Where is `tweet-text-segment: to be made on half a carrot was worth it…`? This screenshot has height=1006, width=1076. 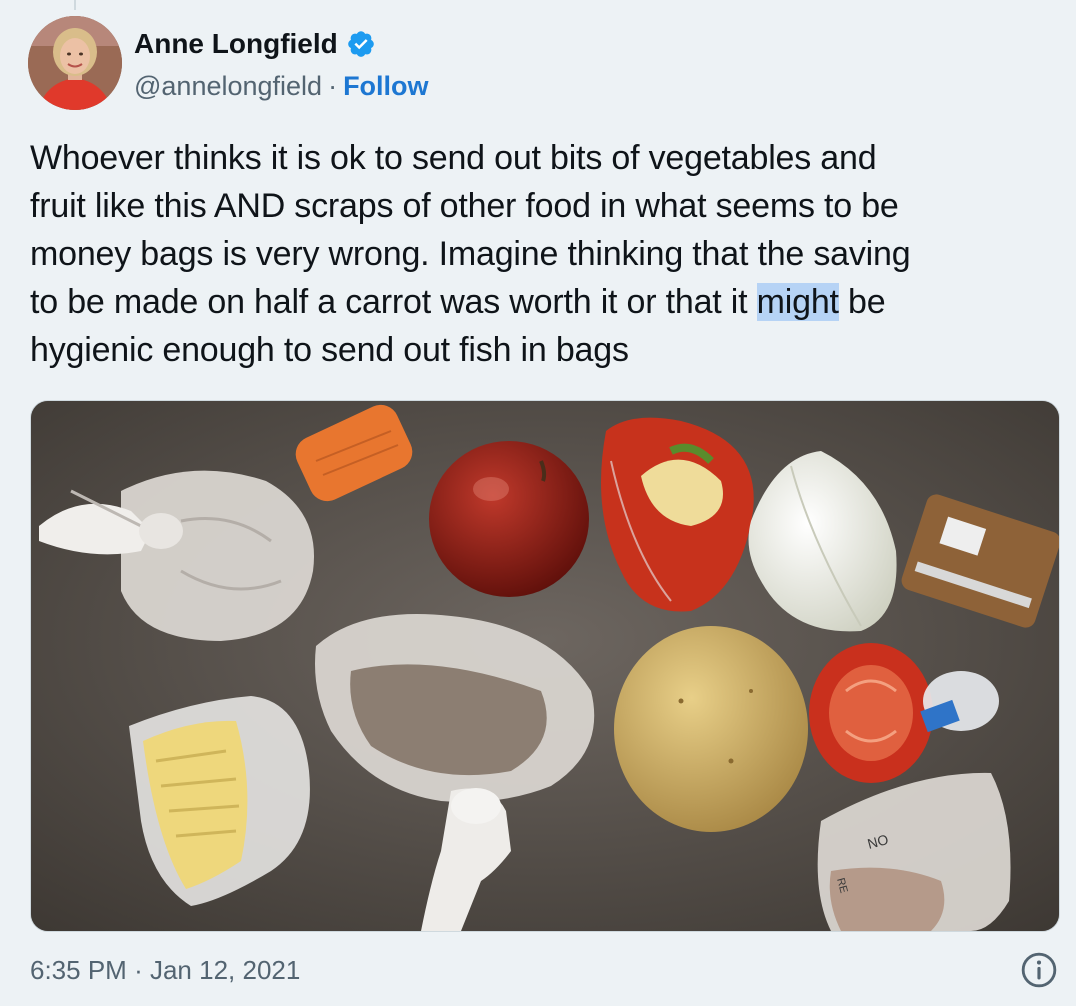 tweet-text-segment: to be made on half a carrot was worth it… is located at coordinates (393, 302).